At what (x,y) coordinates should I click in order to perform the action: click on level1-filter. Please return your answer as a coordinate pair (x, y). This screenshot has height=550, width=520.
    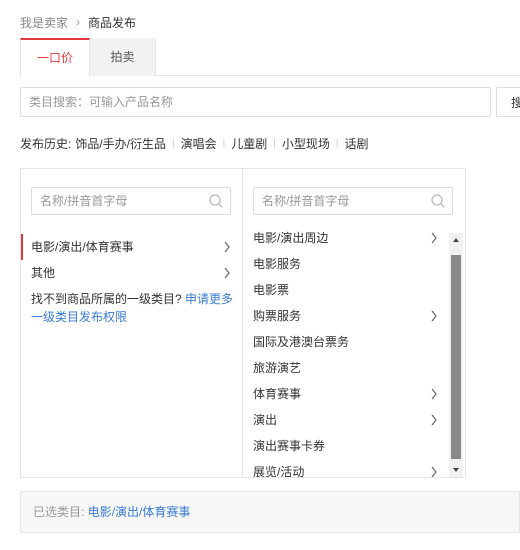
    Looking at the image, I should click on (131, 201).